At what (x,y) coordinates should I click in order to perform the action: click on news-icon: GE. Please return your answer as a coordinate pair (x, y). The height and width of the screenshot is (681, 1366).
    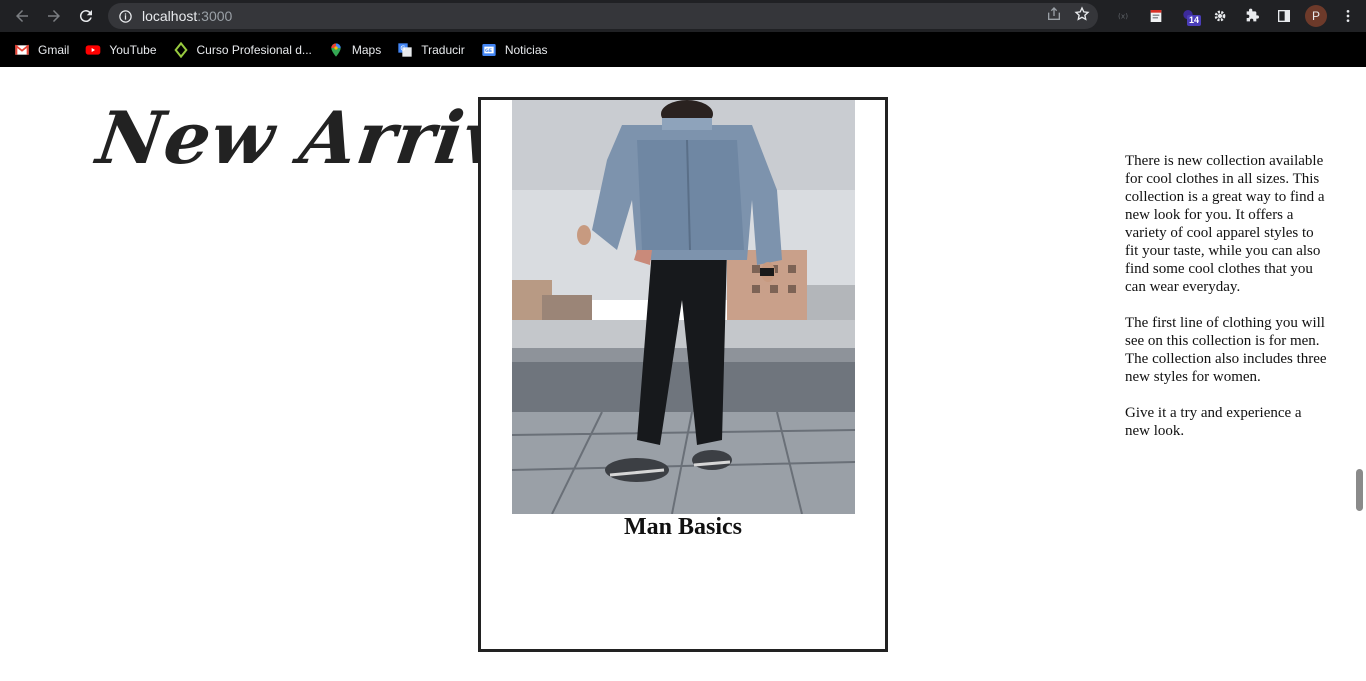
    Looking at the image, I should click on (489, 50).